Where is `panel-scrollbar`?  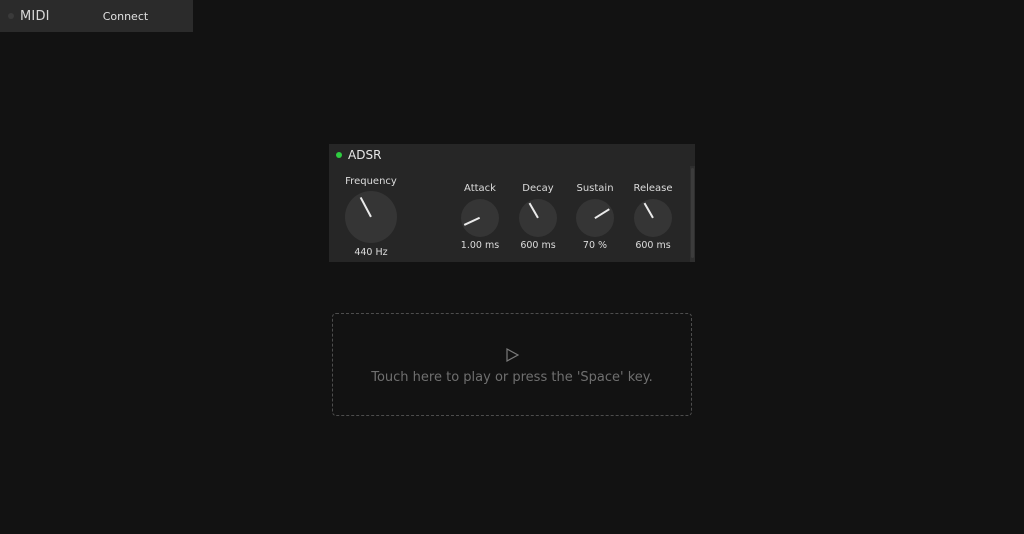 panel-scrollbar is located at coordinates (692, 214).